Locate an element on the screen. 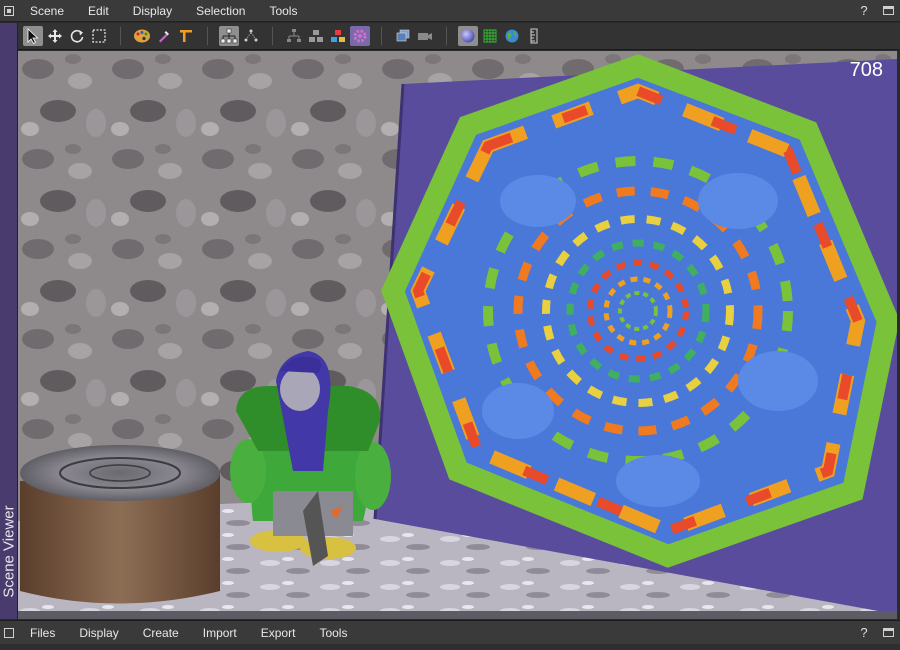 This screenshot has height=650, width=900. menu-right-controls: ? is located at coordinates (876, 11).